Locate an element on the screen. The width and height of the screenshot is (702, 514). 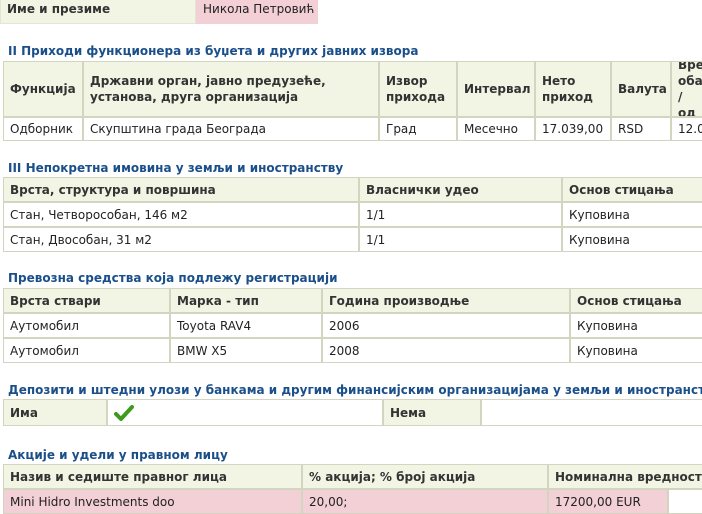
vehicles-cell-make: BMW X5 is located at coordinates (246, 350).